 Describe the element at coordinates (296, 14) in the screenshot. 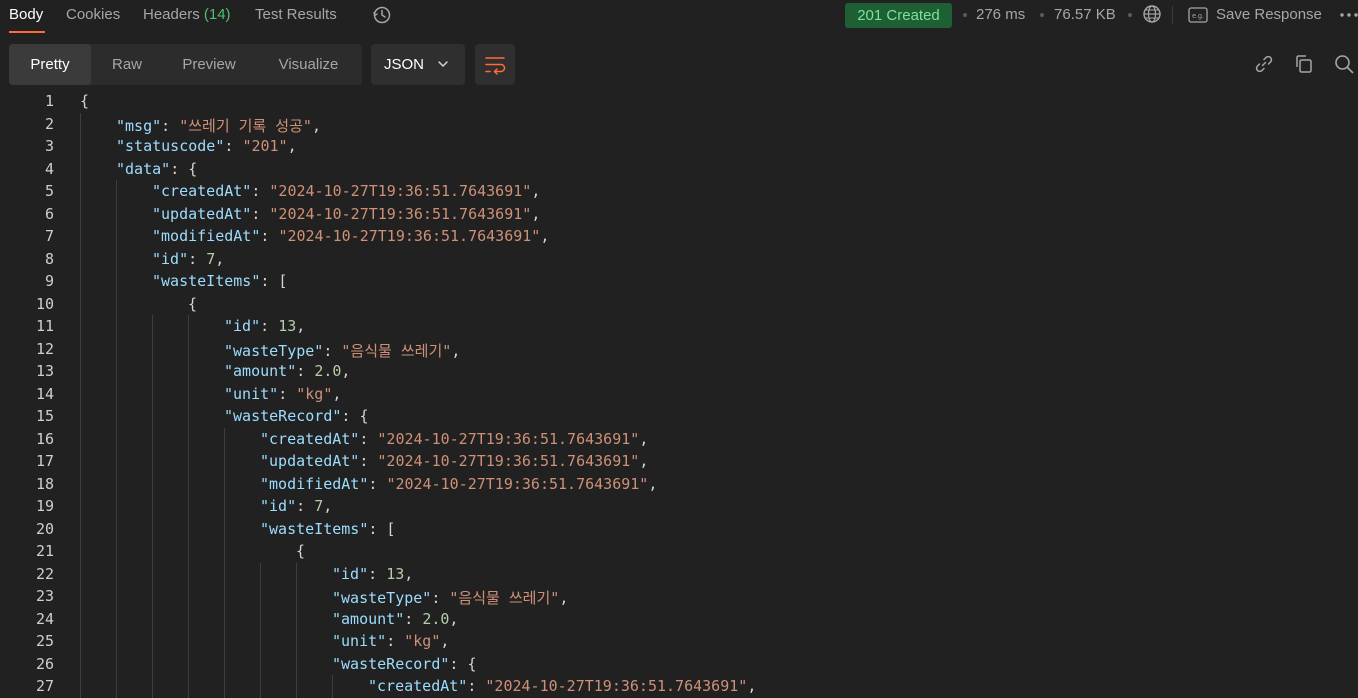

I see `tab-test-results: Test Results` at that location.